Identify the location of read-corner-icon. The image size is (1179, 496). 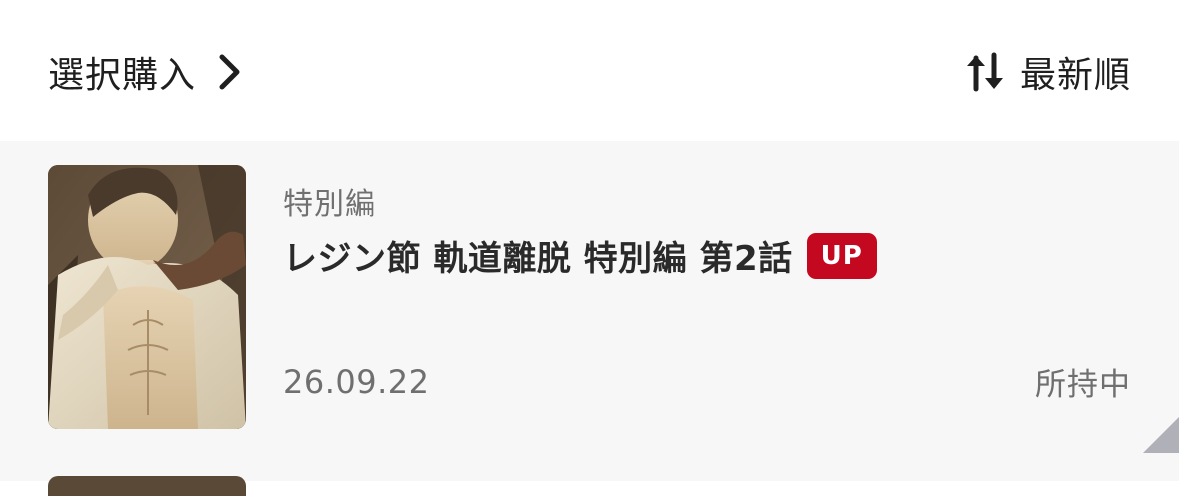
(1161, 435).